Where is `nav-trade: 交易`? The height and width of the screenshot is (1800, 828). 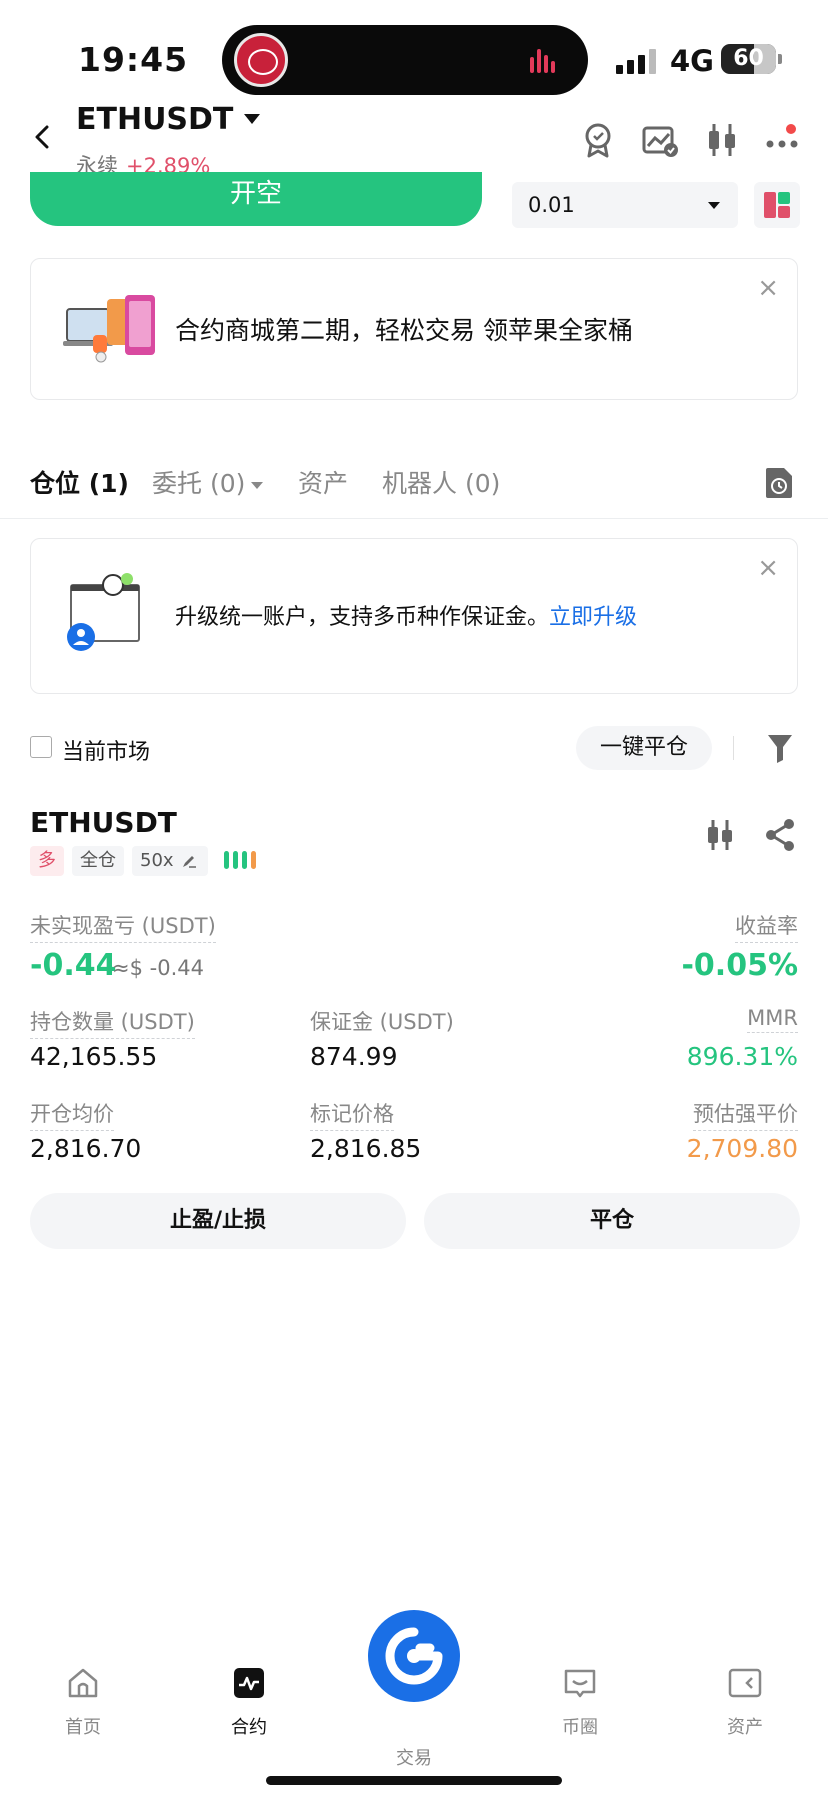 nav-trade: 交易 is located at coordinates (414, 1757).